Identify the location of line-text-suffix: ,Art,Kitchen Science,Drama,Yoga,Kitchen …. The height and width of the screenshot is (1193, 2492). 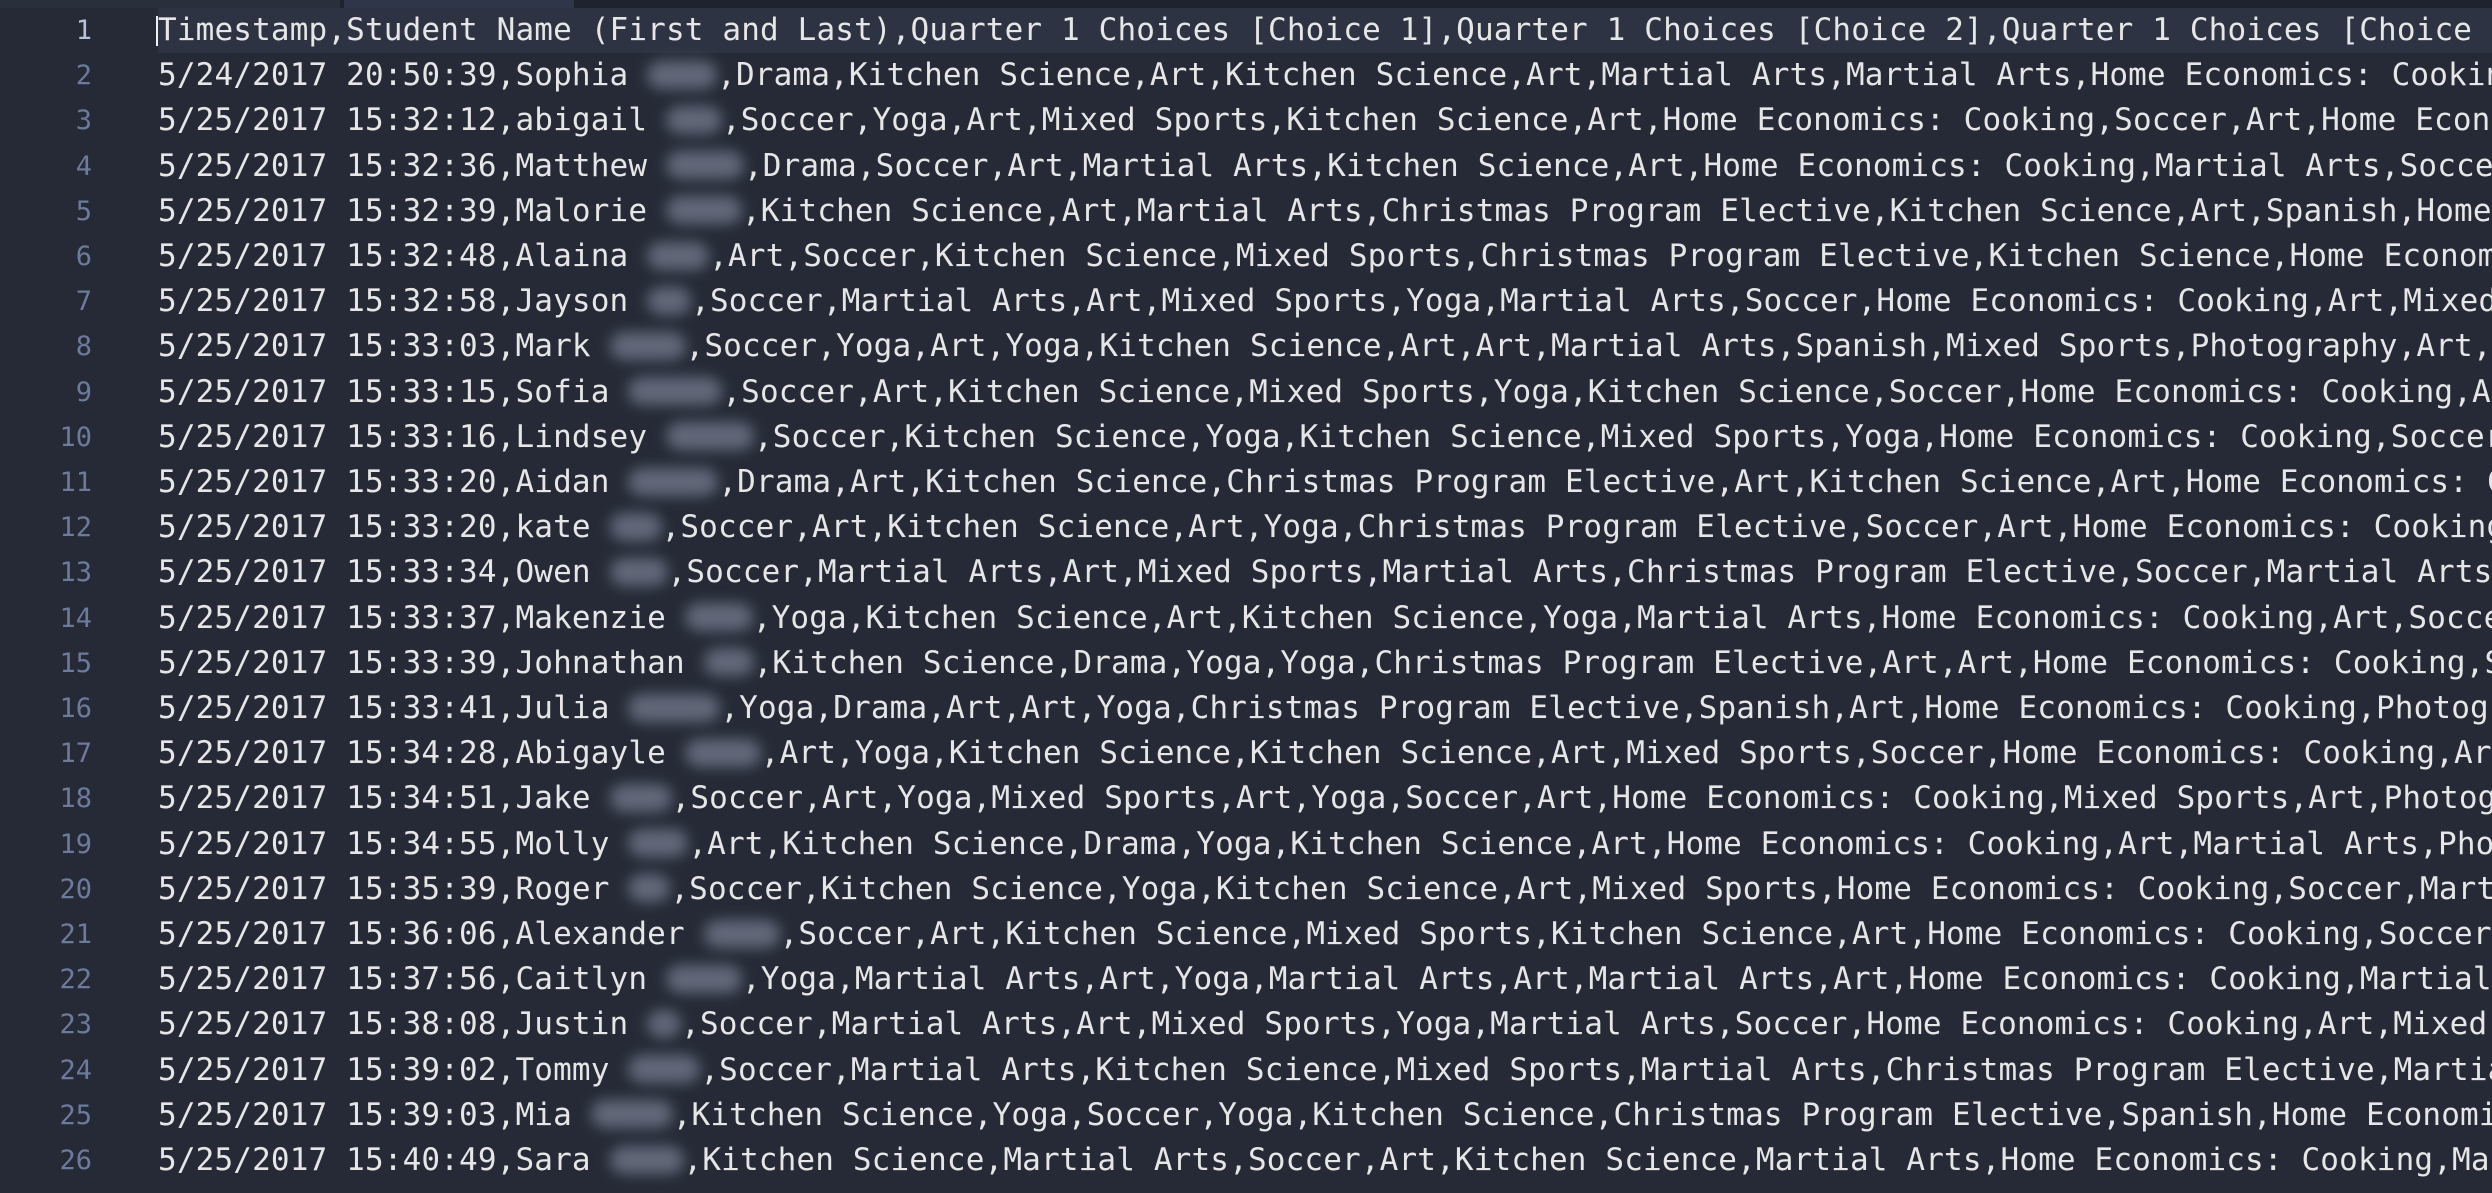
(1590, 843).